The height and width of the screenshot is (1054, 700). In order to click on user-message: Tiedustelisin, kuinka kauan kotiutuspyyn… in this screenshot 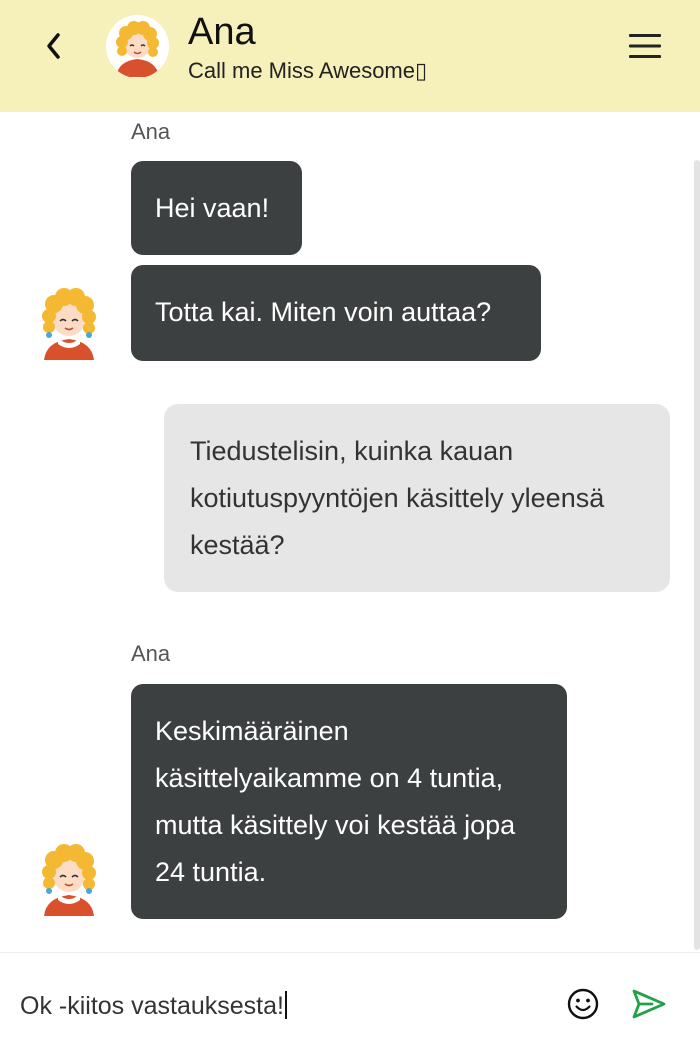, I will do `click(417, 498)`.